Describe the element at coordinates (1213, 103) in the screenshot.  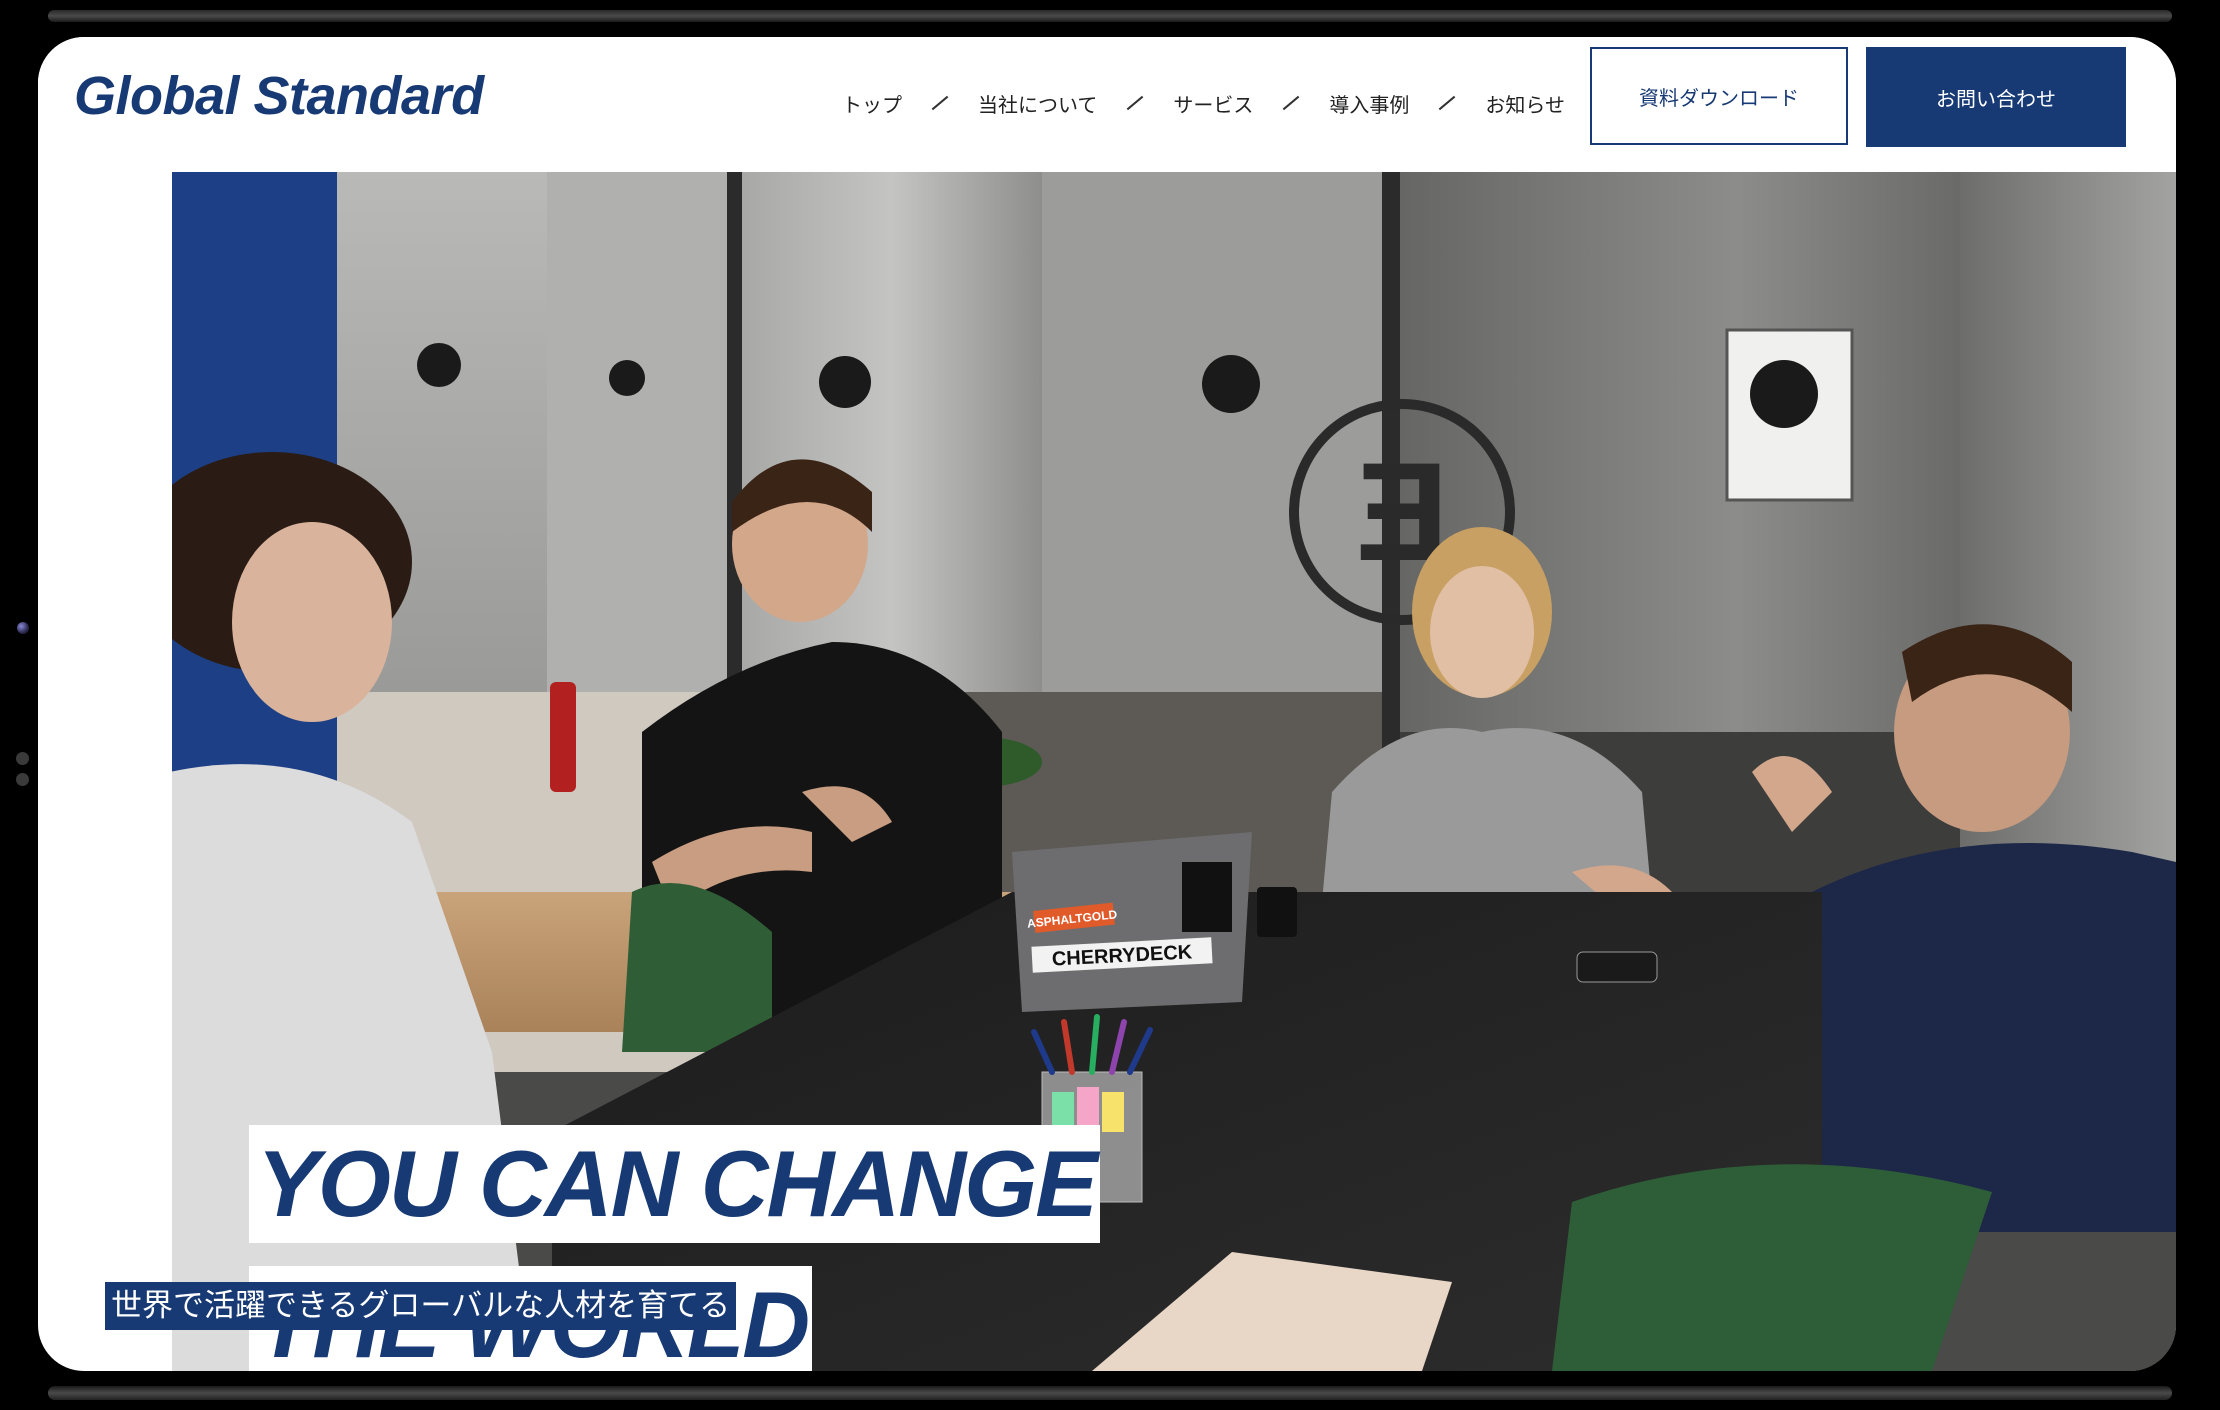
I see `nav-item-services: サービス` at that location.